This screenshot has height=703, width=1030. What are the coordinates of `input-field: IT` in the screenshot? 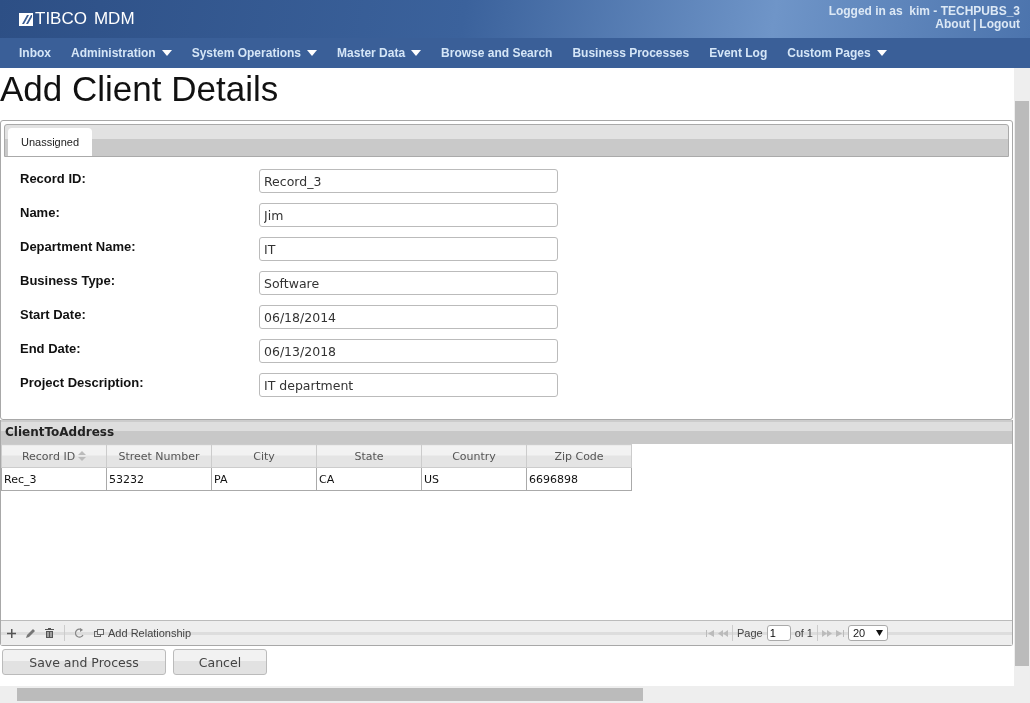 It's located at (408, 249).